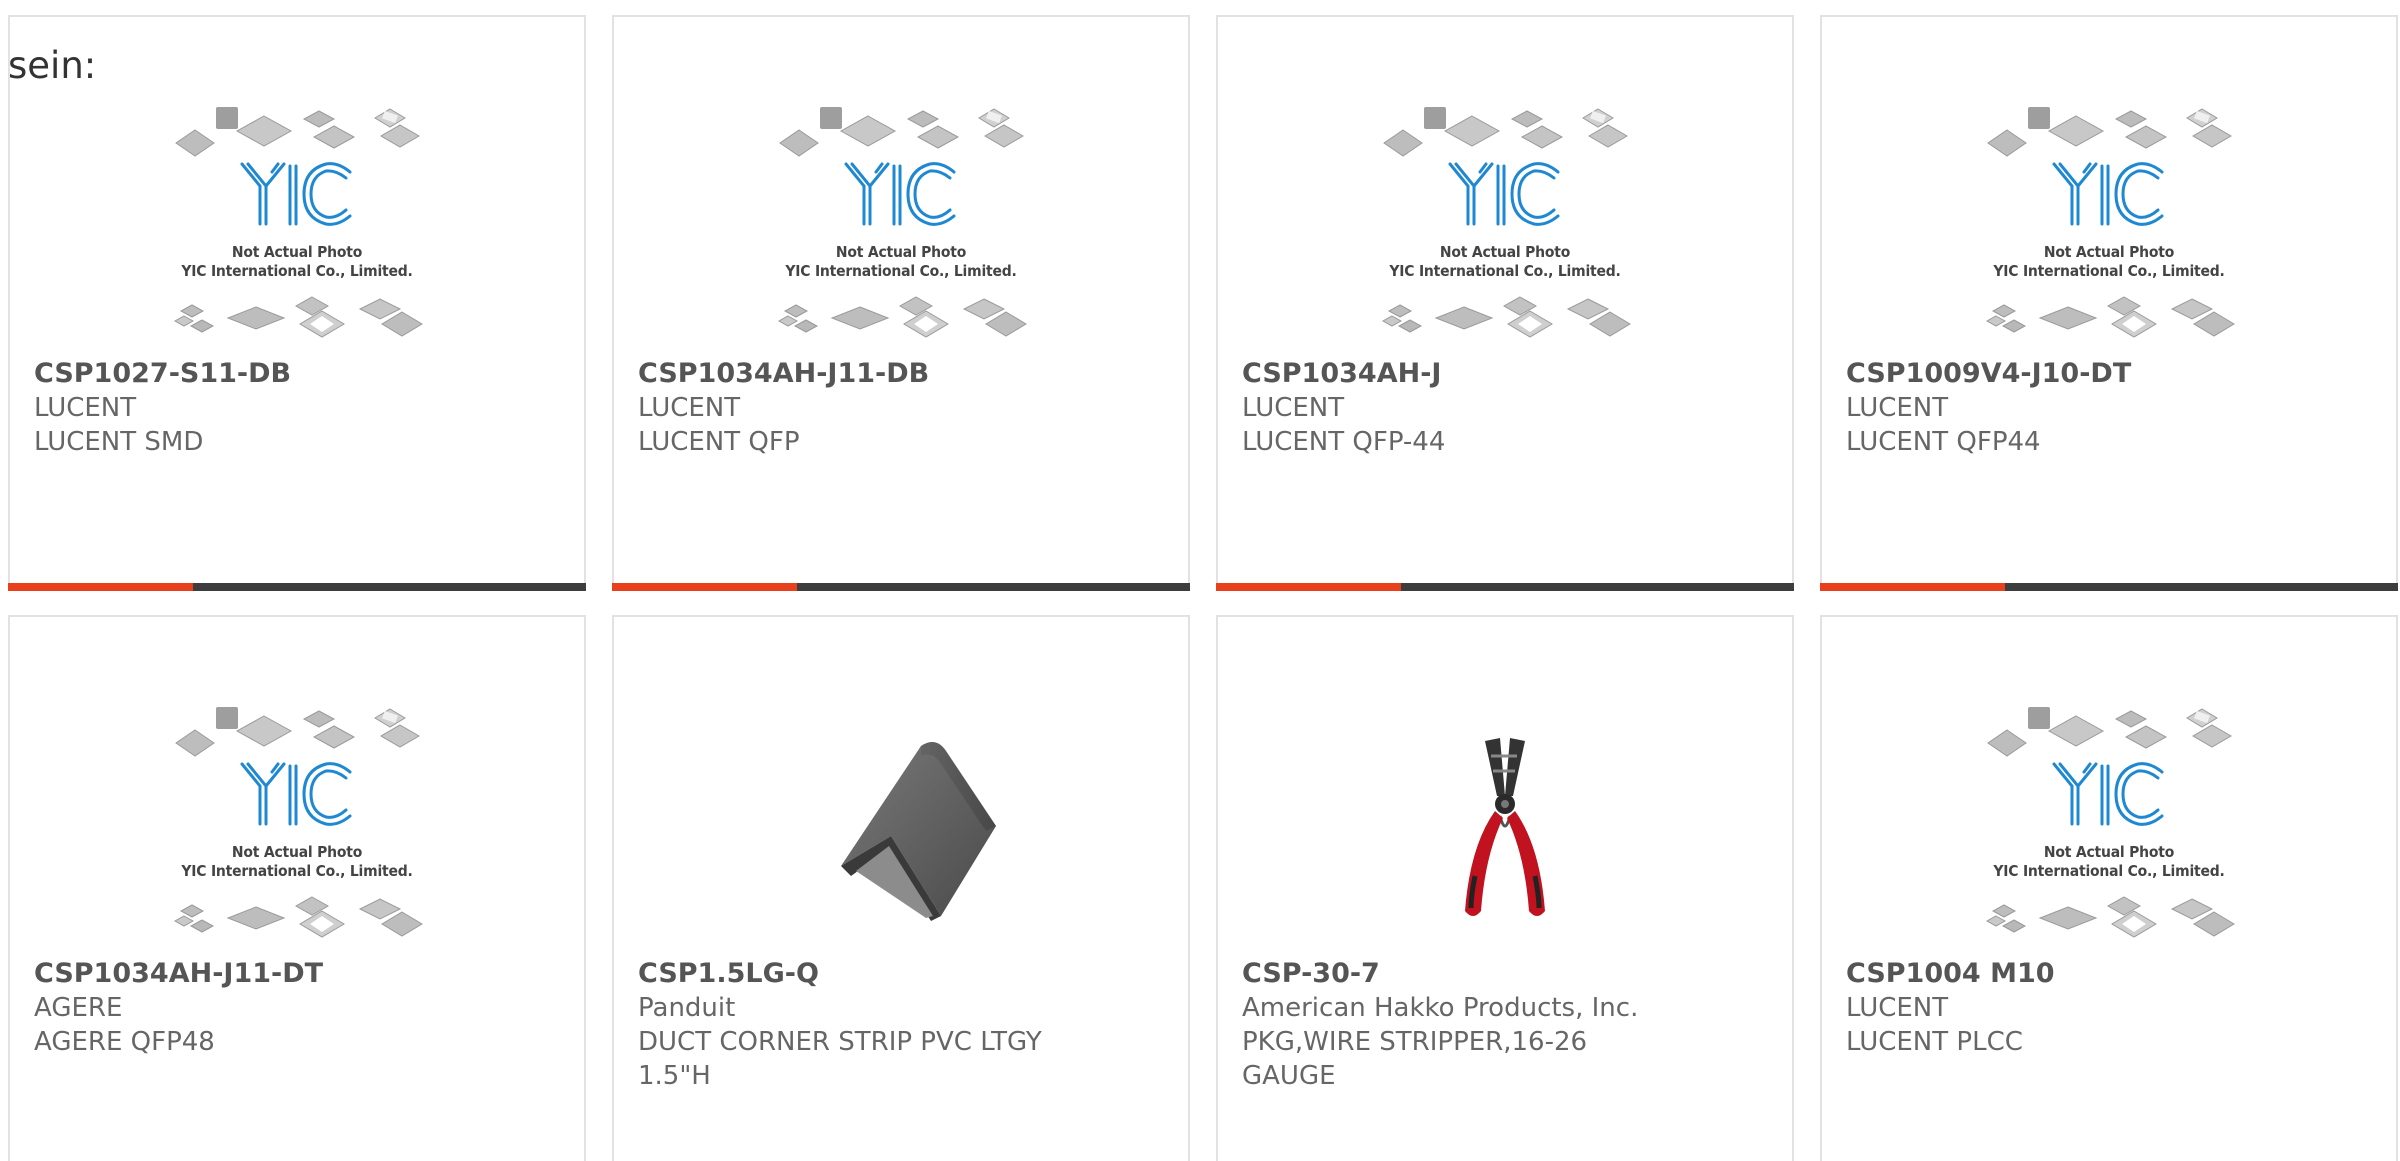  Describe the element at coordinates (2109, 374) in the screenshot. I see `part-number: CSP1009V4-J10-DT` at that location.